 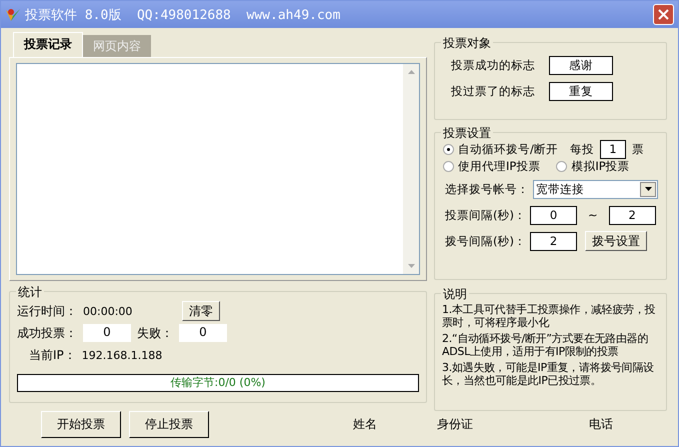 What do you see at coordinates (203, 333) in the screenshot?
I see `fail-count: 0` at bounding box center [203, 333].